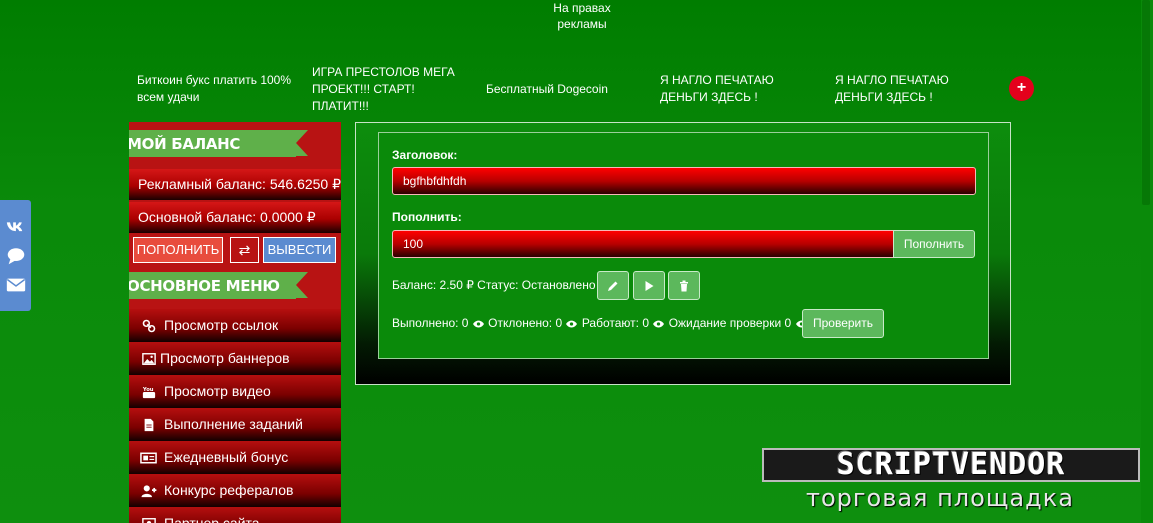  I want to click on trash-icon, so click(684, 286).